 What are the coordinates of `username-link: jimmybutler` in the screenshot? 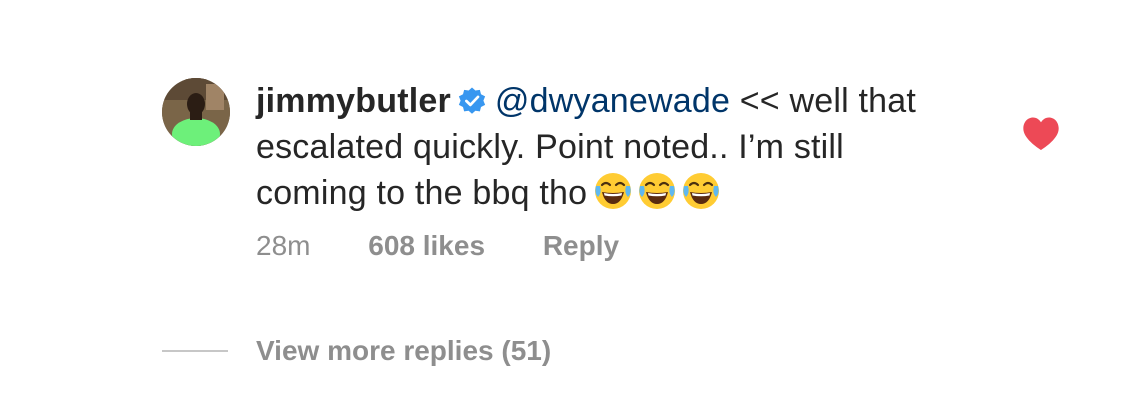 It's located at (353, 101).